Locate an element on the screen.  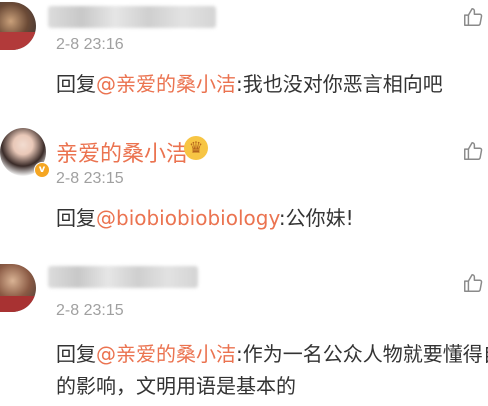
comment-text: :我也没对你恶言相向吧 is located at coordinates (339, 84).